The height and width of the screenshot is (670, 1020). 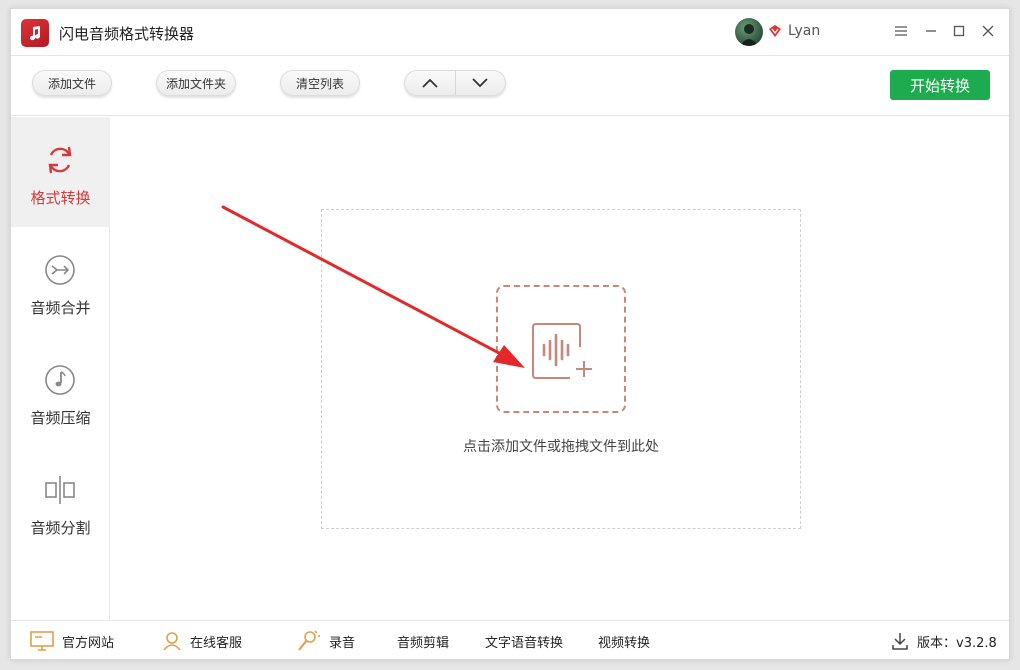 I want to click on sidebar-item-audio-split: 音频分割, so click(x=60, y=502).